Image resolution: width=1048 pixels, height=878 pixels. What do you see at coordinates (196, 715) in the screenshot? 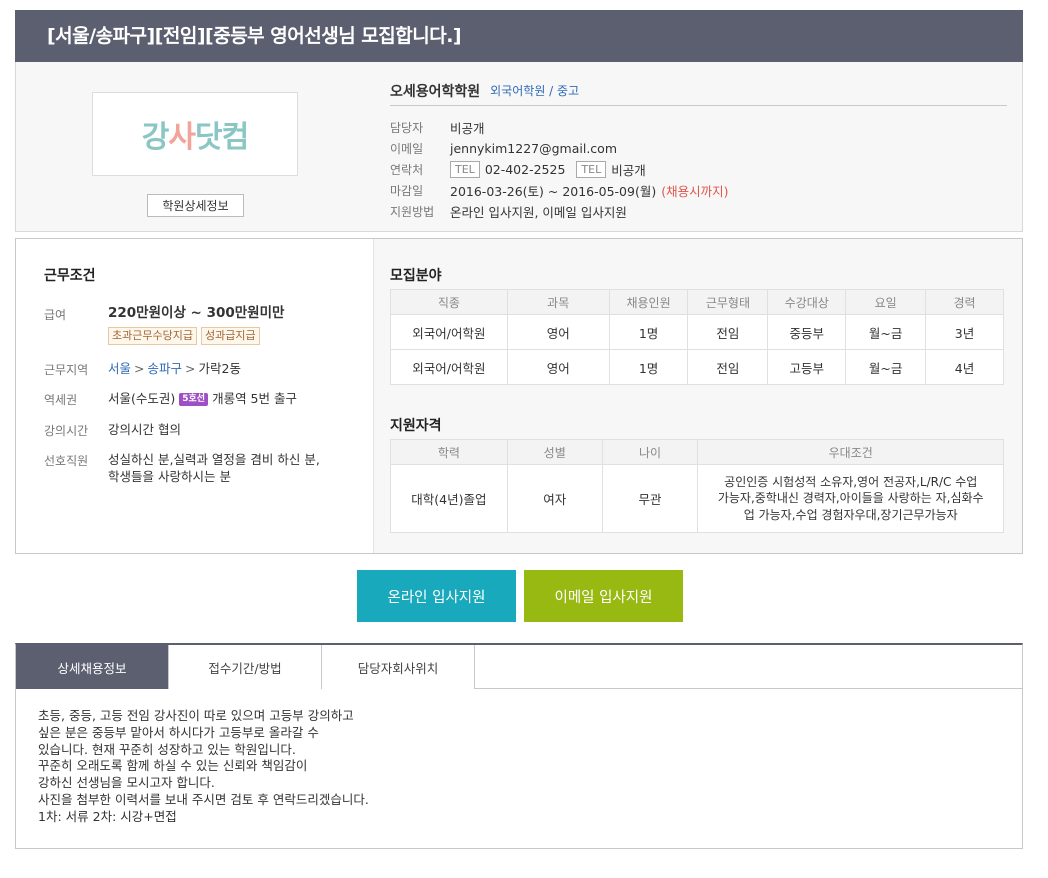
I see `description-line: 초등, 중등, 고등 전임 강사진이 따로 있으며 고등부 강의하고` at bounding box center [196, 715].